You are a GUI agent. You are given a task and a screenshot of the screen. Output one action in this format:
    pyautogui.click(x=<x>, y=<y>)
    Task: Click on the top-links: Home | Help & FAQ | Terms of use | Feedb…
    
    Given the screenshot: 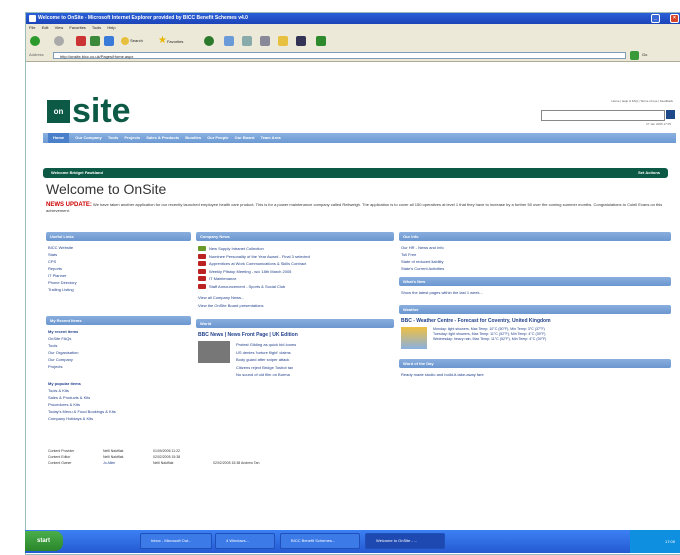 What is the action you would take?
    pyautogui.click(x=642, y=101)
    